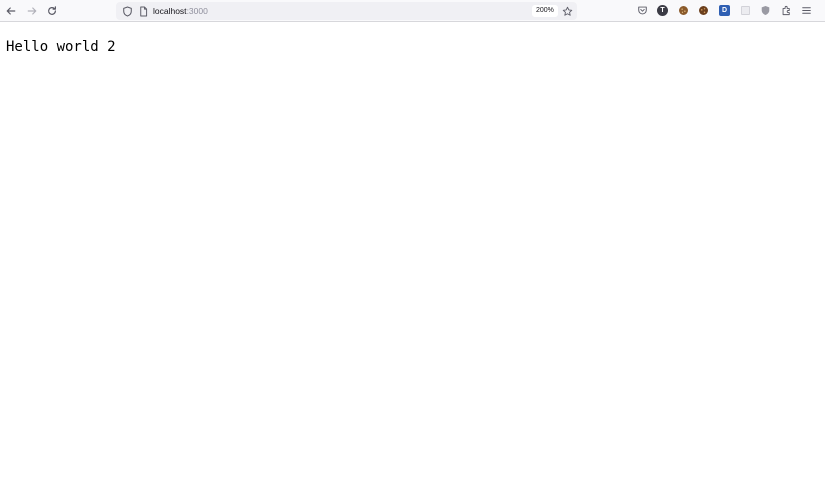 The image size is (825, 490). I want to click on browser-toolbar: localhost:3000 200% T D, so click(412, 11).